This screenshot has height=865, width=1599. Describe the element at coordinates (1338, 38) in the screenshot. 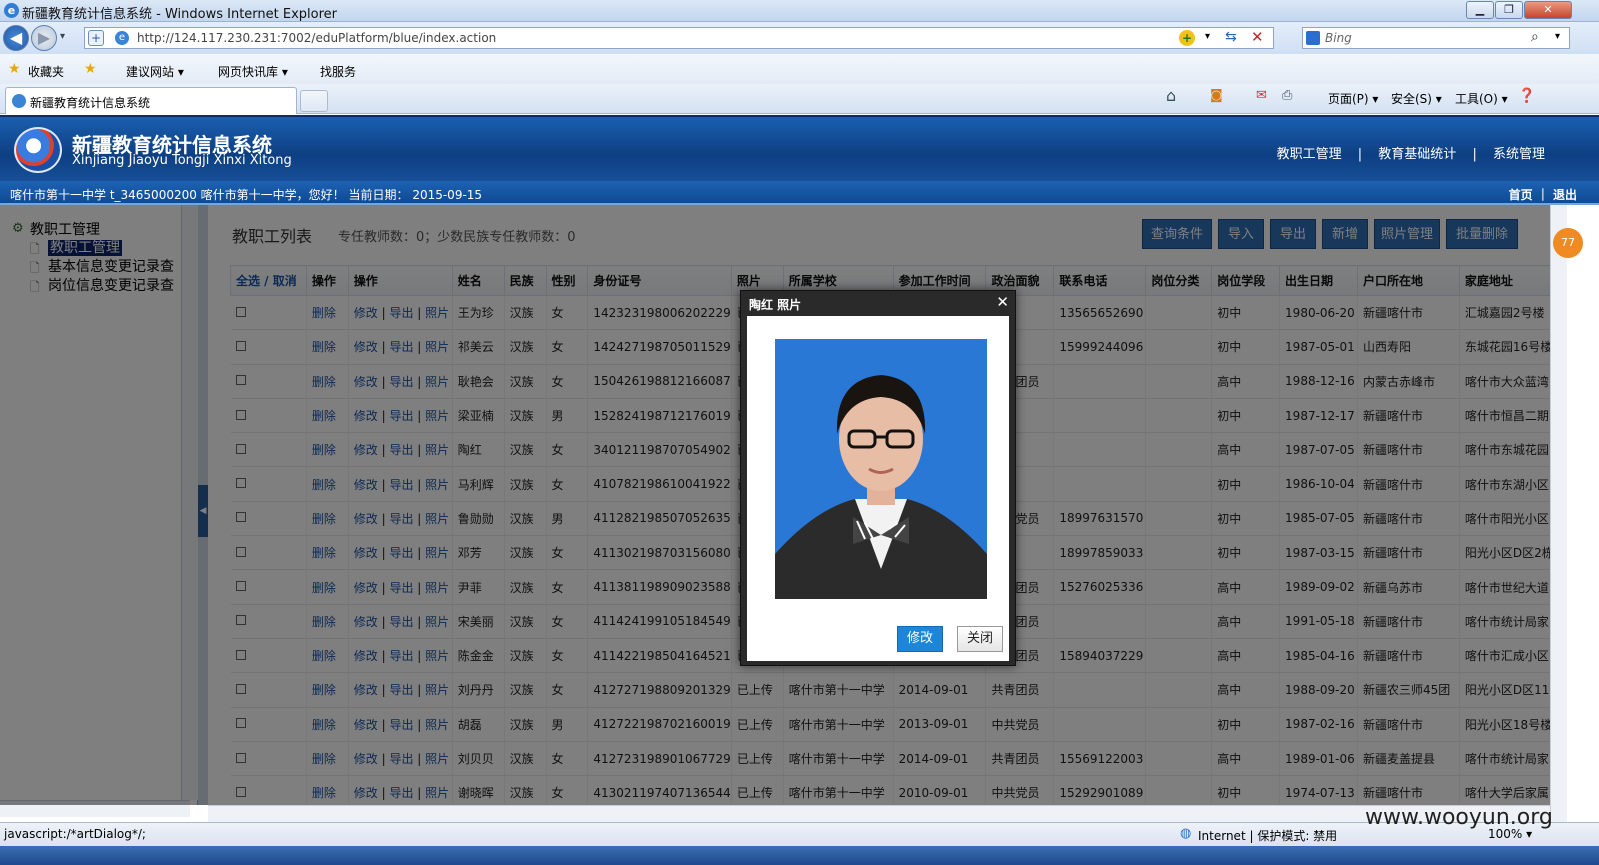

I see `search-placeholder: Bing` at that location.